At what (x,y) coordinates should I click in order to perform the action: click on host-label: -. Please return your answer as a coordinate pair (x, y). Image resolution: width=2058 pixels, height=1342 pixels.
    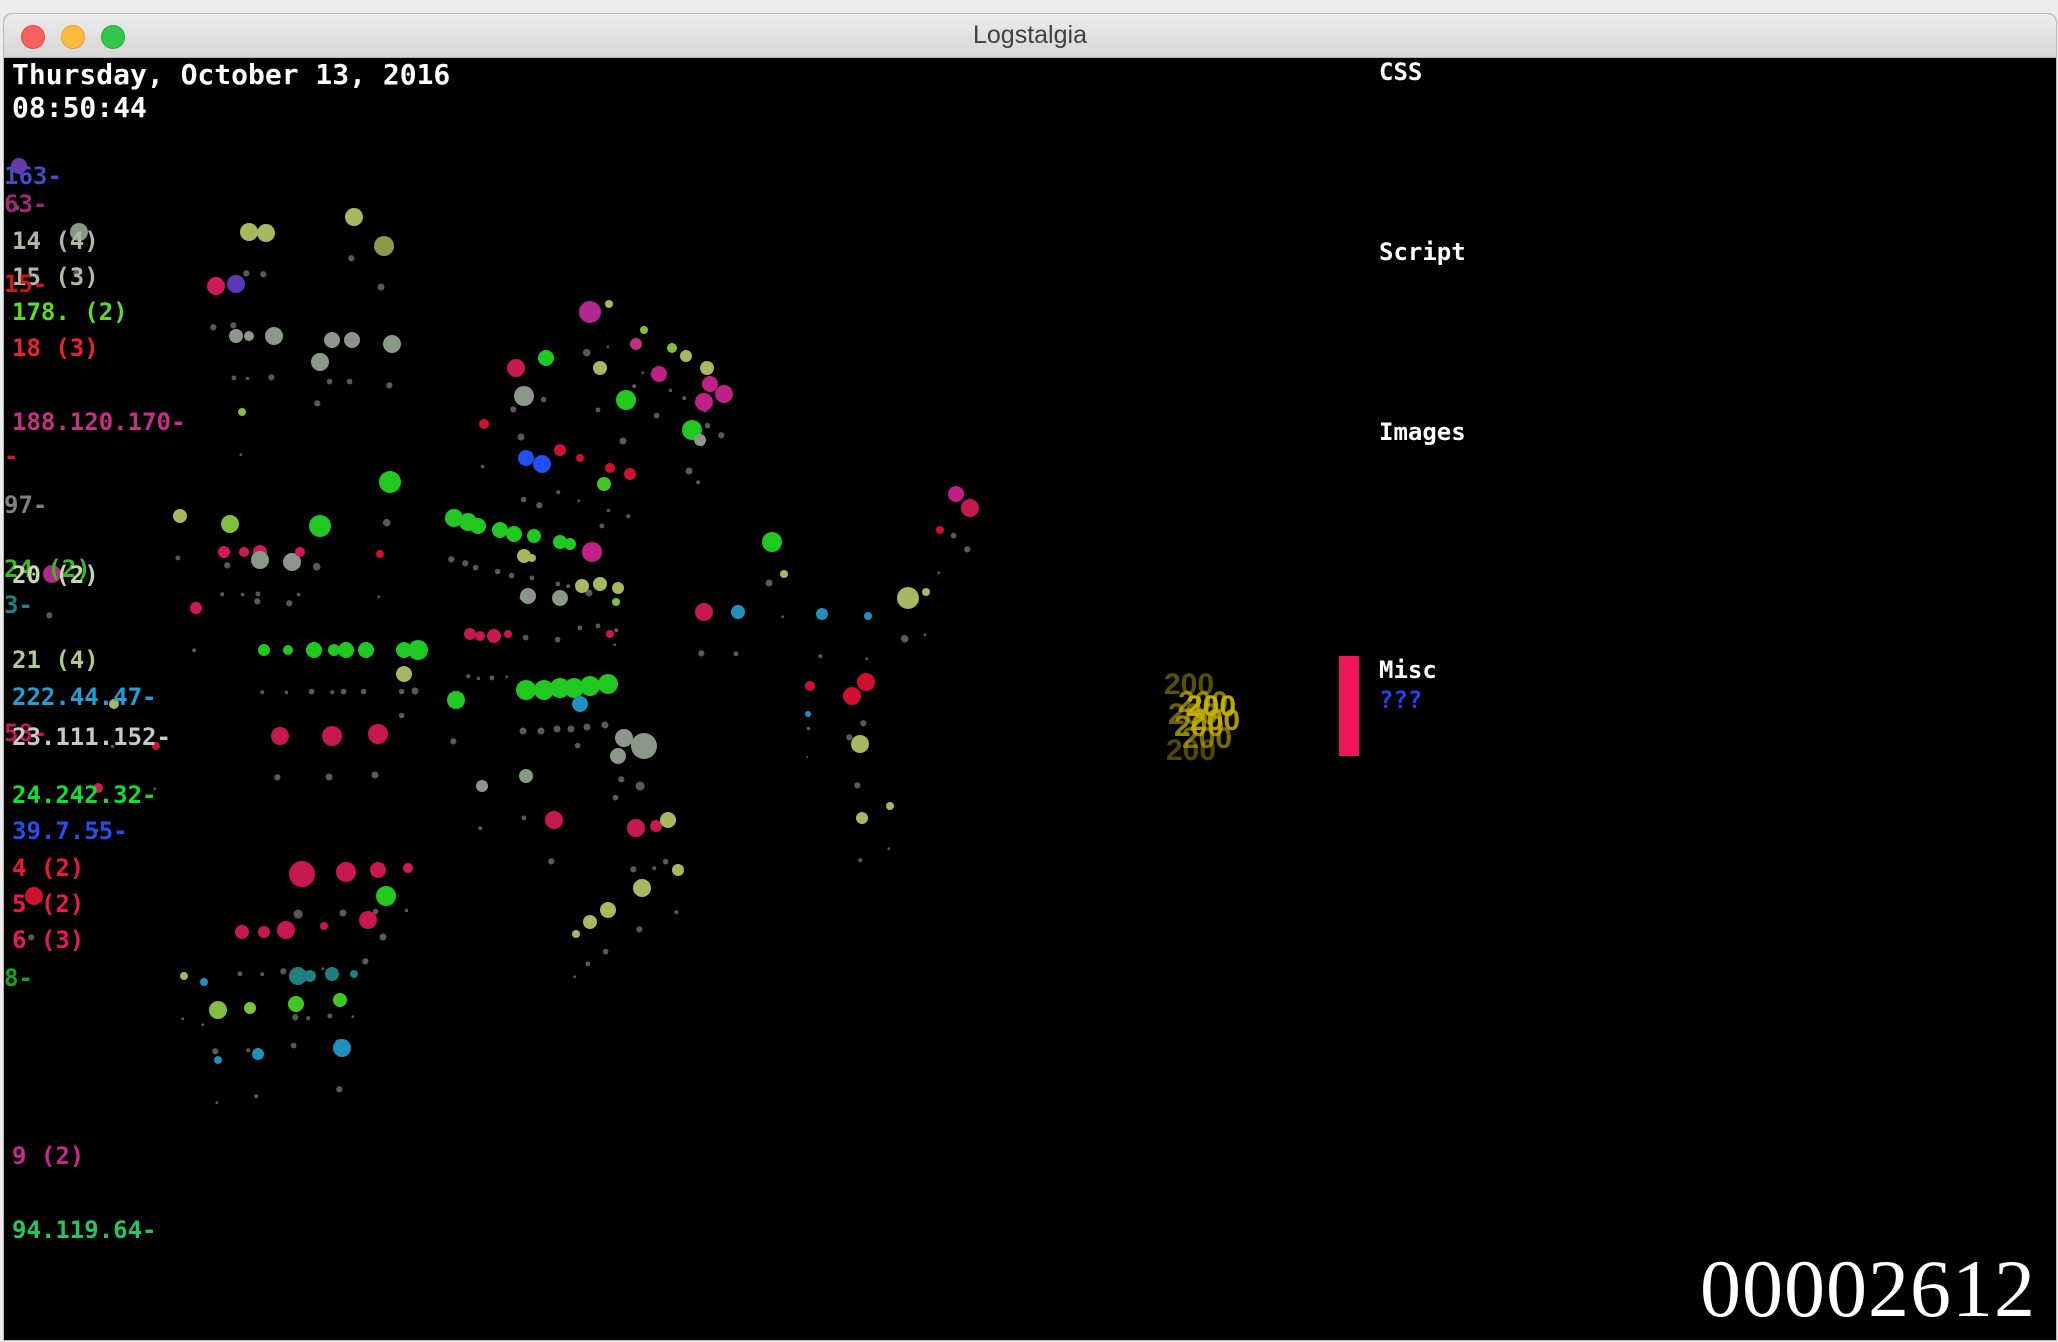
    Looking at the image, I should click on (11, 456).